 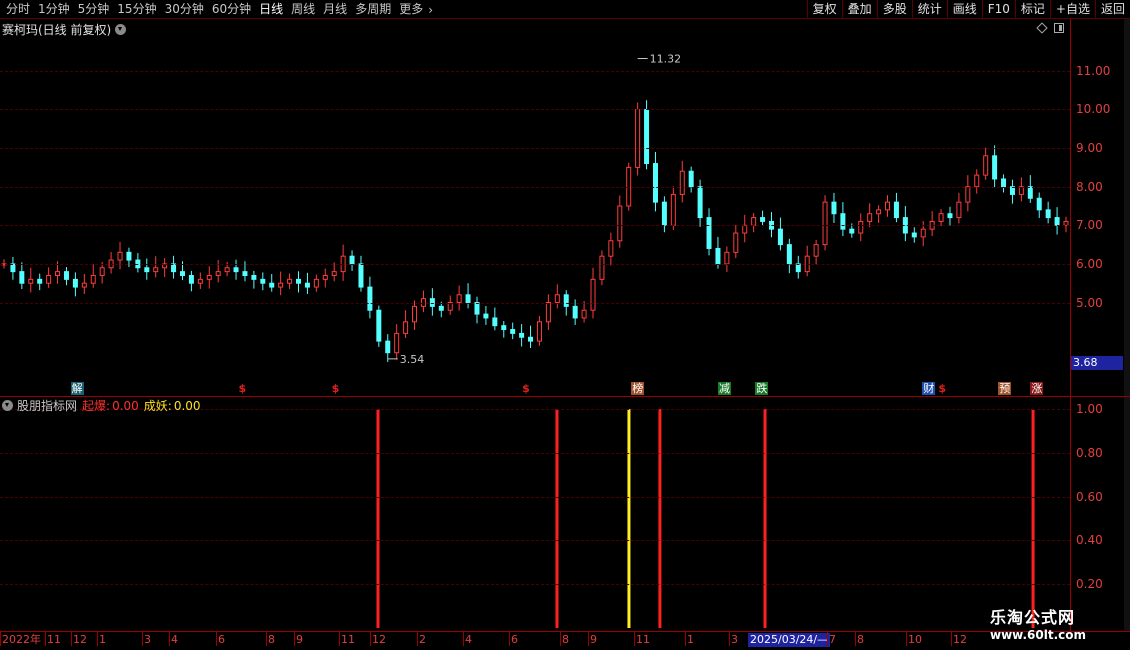 I want to click on price-tick-label: 10.00, so click(x=1093, y=109).